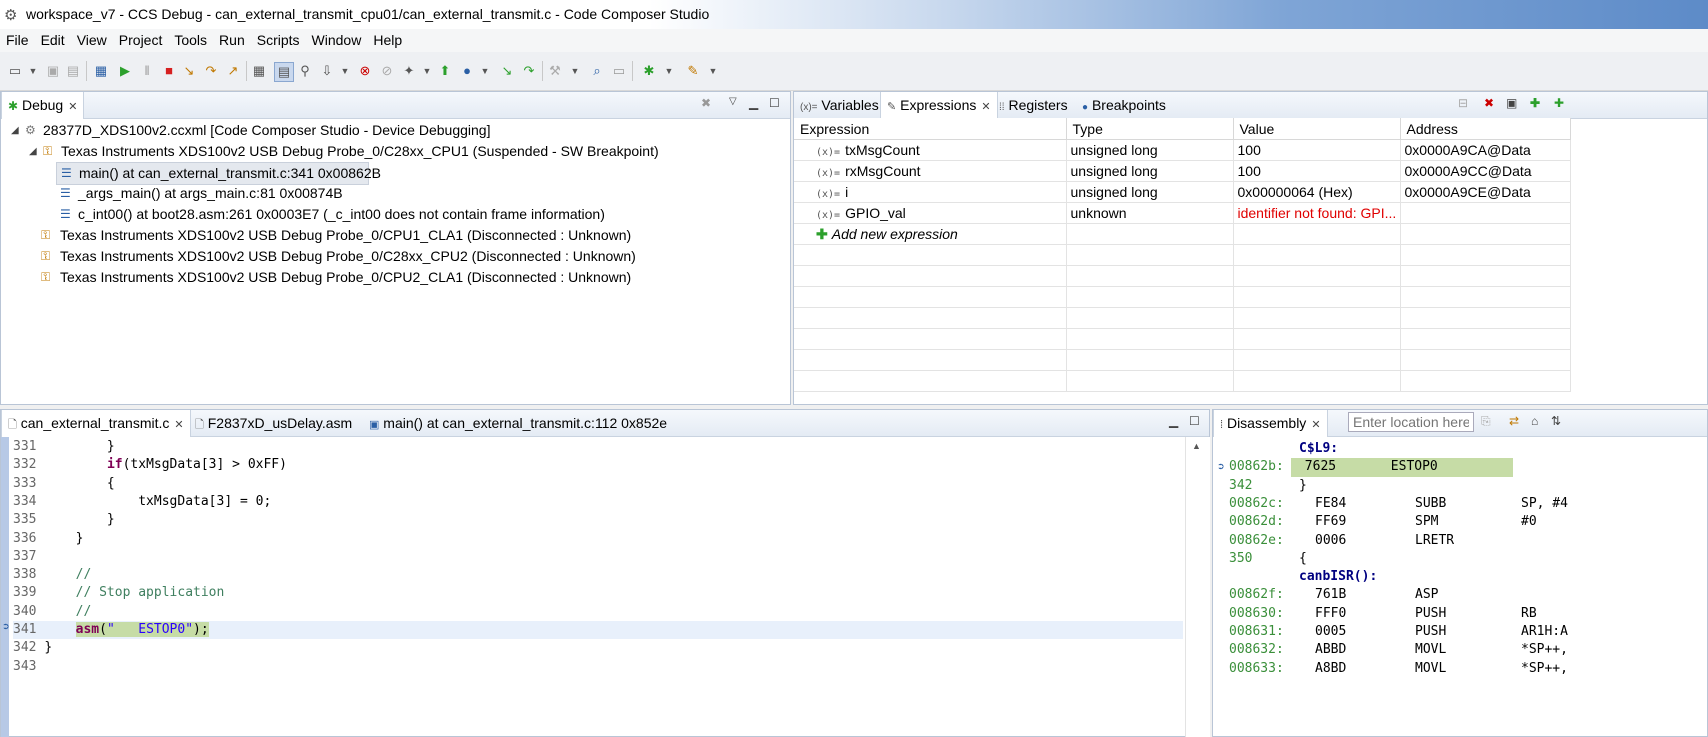 The width and height of the screenshot is (1708, 737). I want to click on tab-breakpoints: ● Breakpoints, so click(1124, 105).